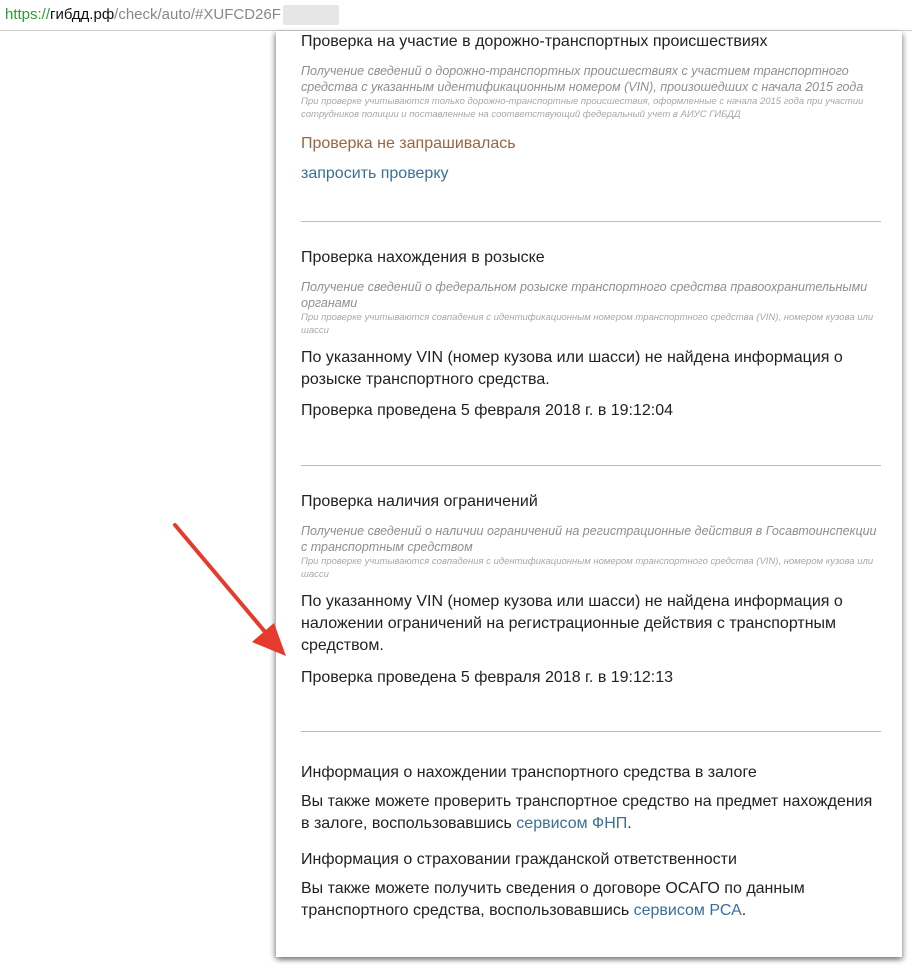 The height and width of the screenshot is (968, 912). What do you see at coordinates (197, 14) in the screenshot?
I see `url-path: /check/auto/#XUFCD26F` at bounding box center [197, 14].